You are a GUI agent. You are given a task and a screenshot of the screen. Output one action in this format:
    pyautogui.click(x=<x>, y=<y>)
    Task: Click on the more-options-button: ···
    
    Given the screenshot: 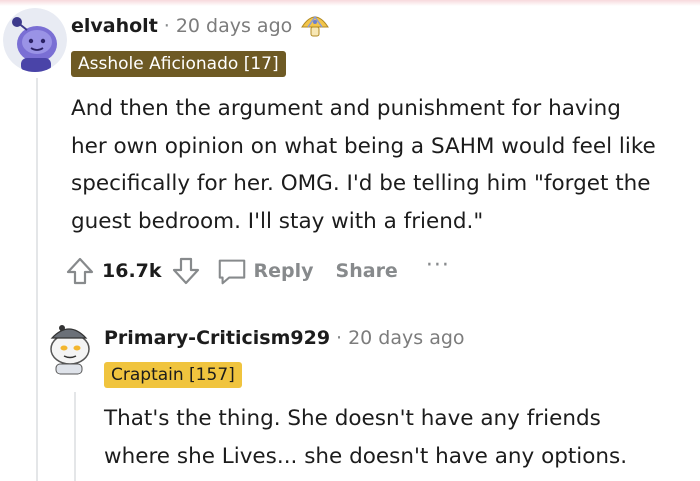 What is the action you would take?
    pyautogui.click(x=438, y=265)
    